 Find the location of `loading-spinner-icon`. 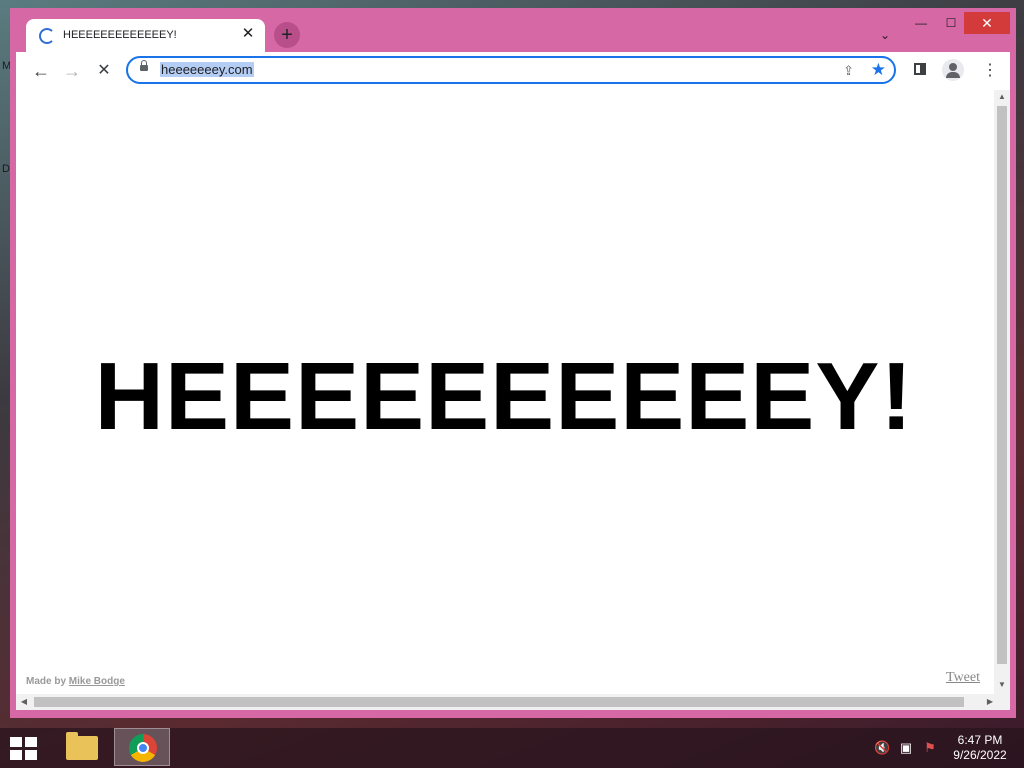

loading-spinner-icon is located at coordinates (47, 36).